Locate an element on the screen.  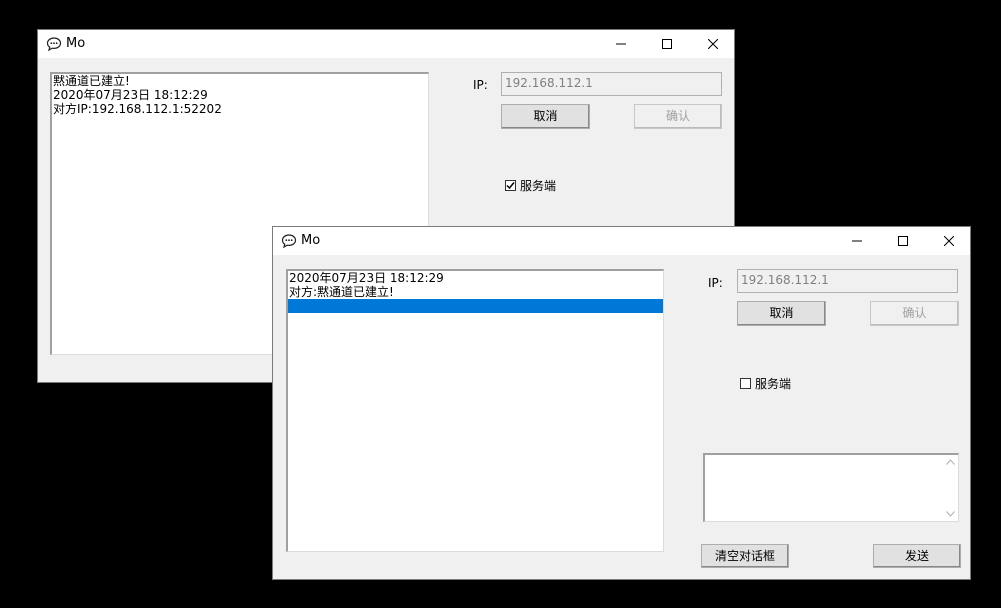
scroll-down-icon is located at coordinates (950, 514).